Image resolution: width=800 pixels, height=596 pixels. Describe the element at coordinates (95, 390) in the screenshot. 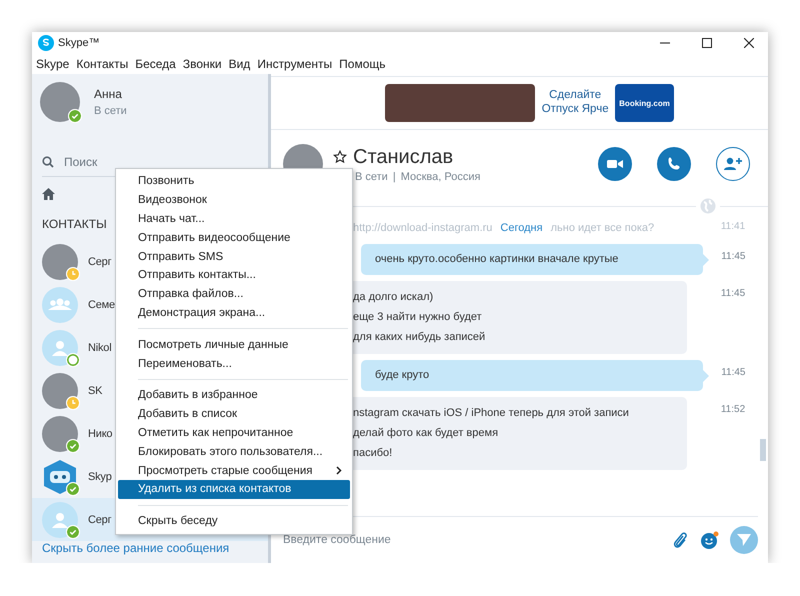

I see `contact-name: SK` at that location.